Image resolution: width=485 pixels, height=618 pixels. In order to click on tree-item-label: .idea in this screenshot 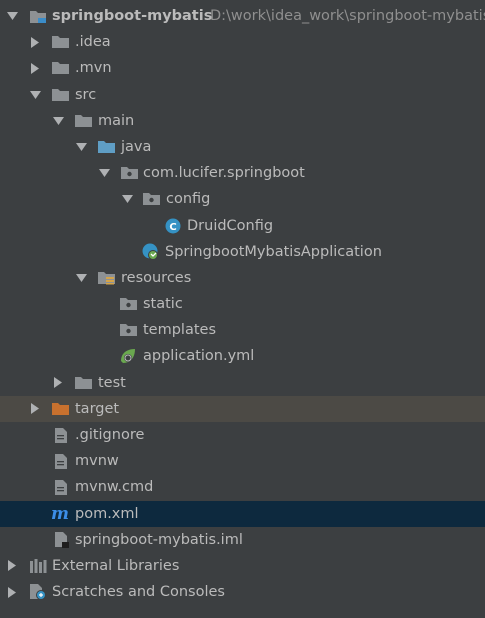, I will do `click(93, 42)`.